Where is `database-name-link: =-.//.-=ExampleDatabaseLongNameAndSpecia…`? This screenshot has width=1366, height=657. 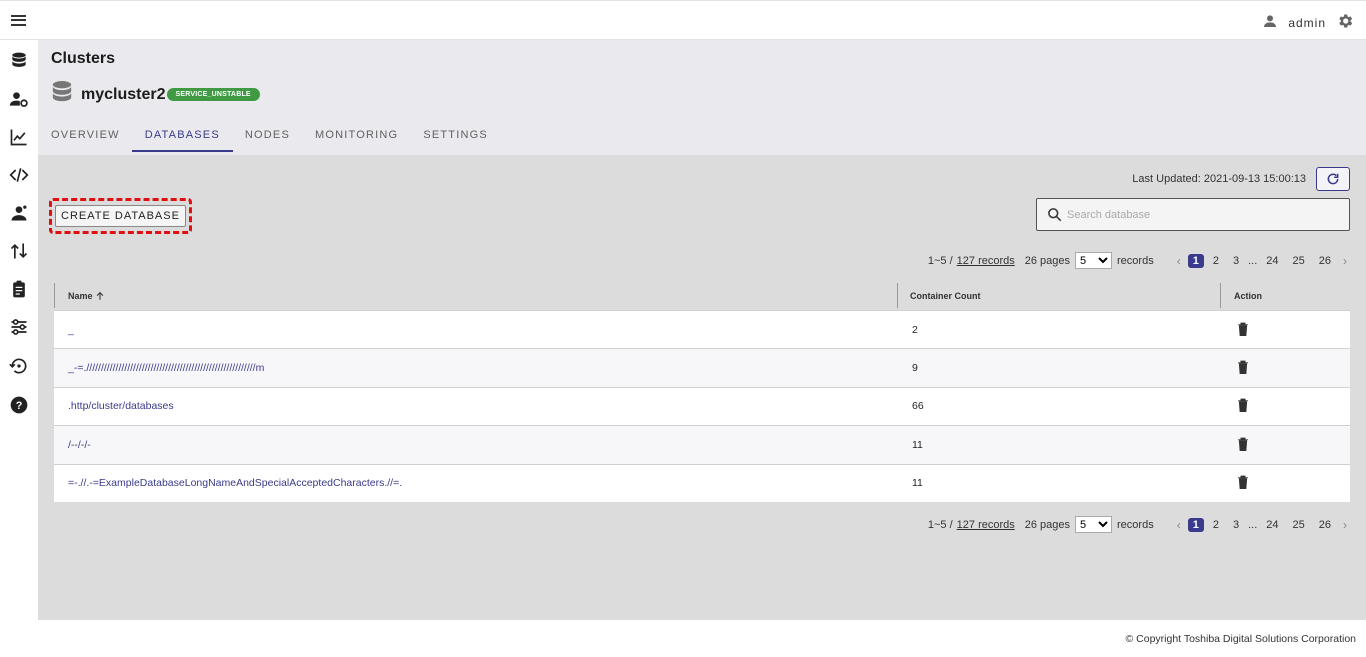
database-name-link: =-.//.-=ExampleDatabaseLongNameAndSpecia… is located at coordinates (475, 483).